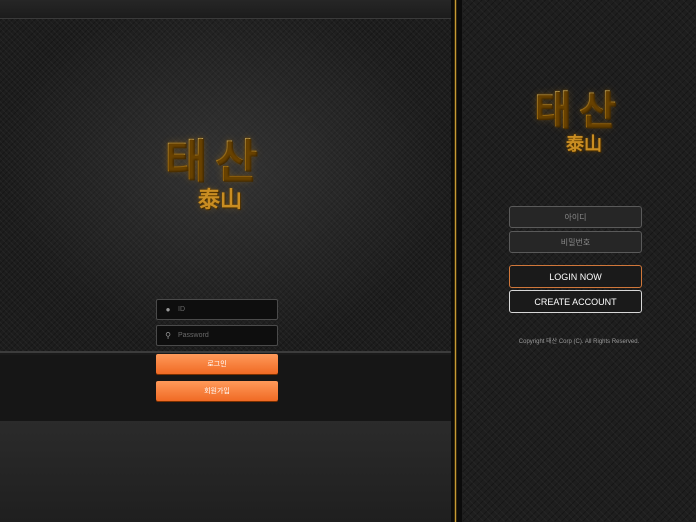 This screenshot has height=522, width=696. I want to click on password-input: ⚲ Password, so click(217, 335).